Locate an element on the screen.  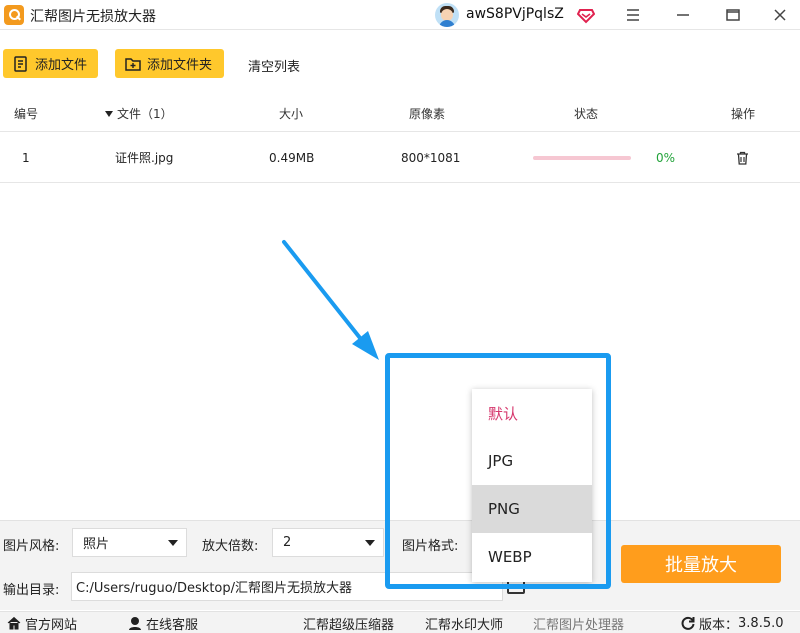
add-file-label: 添加文件 is located at coordinates (61, 65).